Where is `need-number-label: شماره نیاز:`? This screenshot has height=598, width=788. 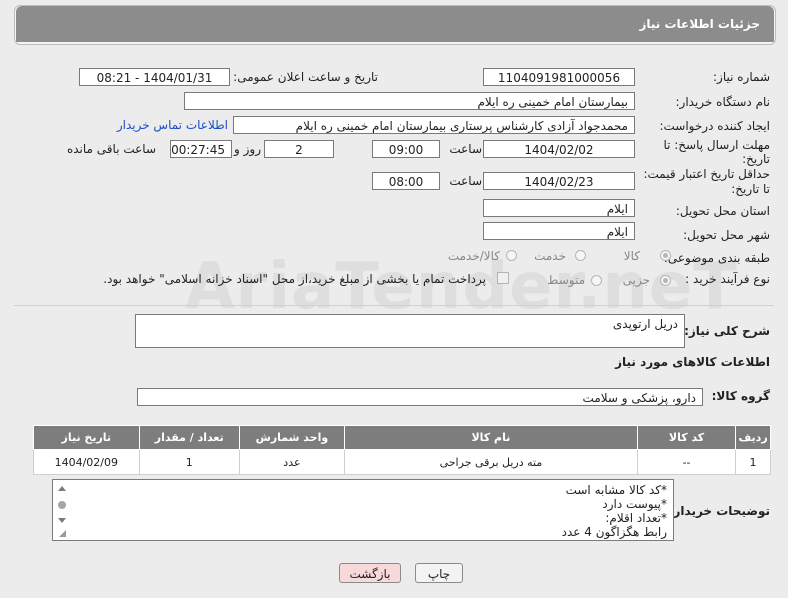 need-number-label: شماره نیاز: is located at coordinates (741, 77).